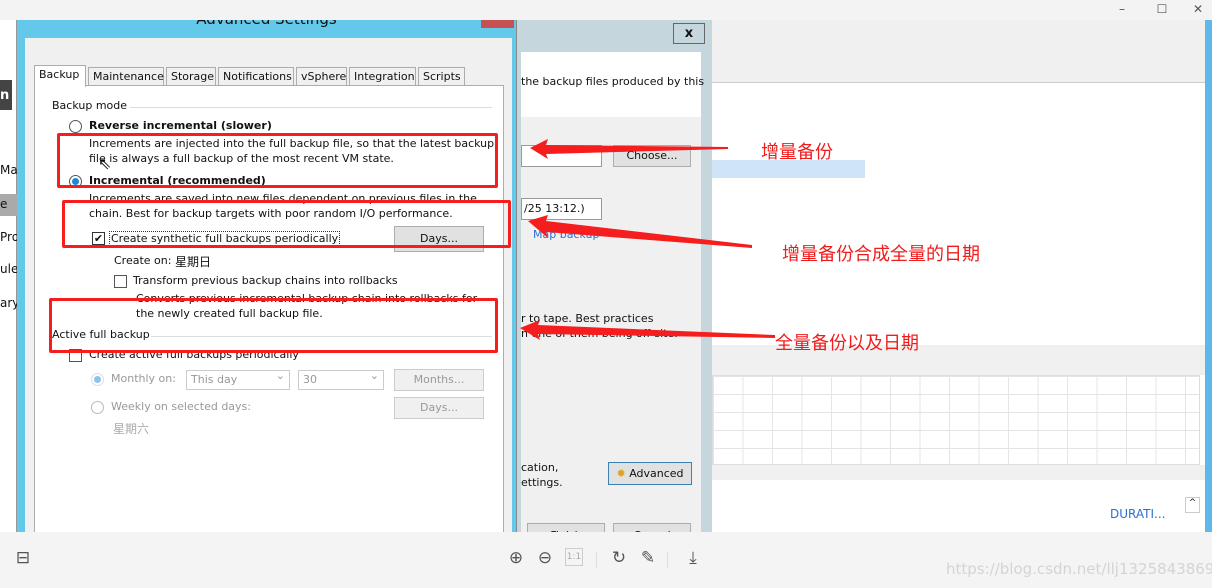  Describe the element at coordinates (545, 559) in the screenshot. I see `zoom-out-icon: ⊖` at that location.